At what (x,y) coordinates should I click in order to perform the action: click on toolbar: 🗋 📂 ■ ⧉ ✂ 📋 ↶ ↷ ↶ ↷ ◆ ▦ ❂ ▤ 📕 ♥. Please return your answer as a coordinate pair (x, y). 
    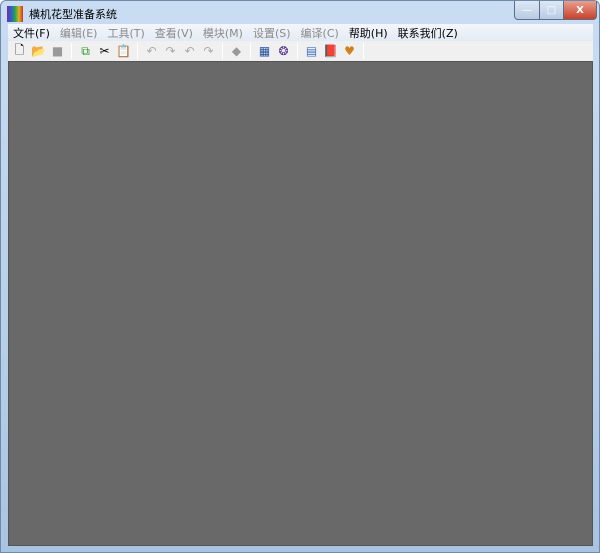
    Looking at the image, I should click on (300, 51).